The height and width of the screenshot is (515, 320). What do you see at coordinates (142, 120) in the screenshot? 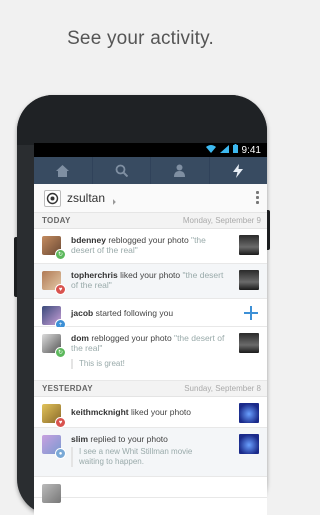
I see `phone-top-bezel` at bounding box center [142, 120].